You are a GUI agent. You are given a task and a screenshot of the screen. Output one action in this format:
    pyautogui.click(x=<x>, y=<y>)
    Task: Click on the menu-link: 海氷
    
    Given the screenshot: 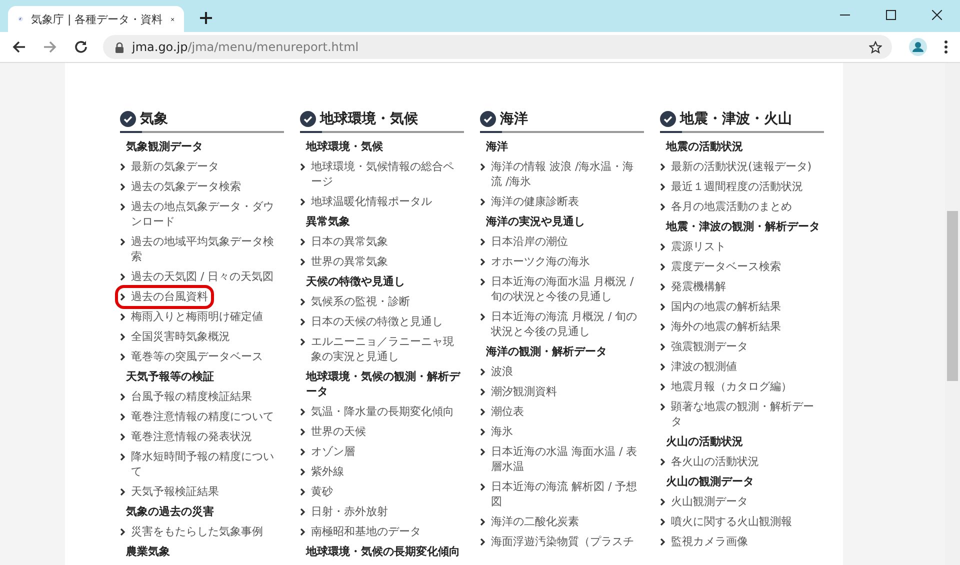 What is the action you would take?
    pyautogui.click(x=497, y=432)
    